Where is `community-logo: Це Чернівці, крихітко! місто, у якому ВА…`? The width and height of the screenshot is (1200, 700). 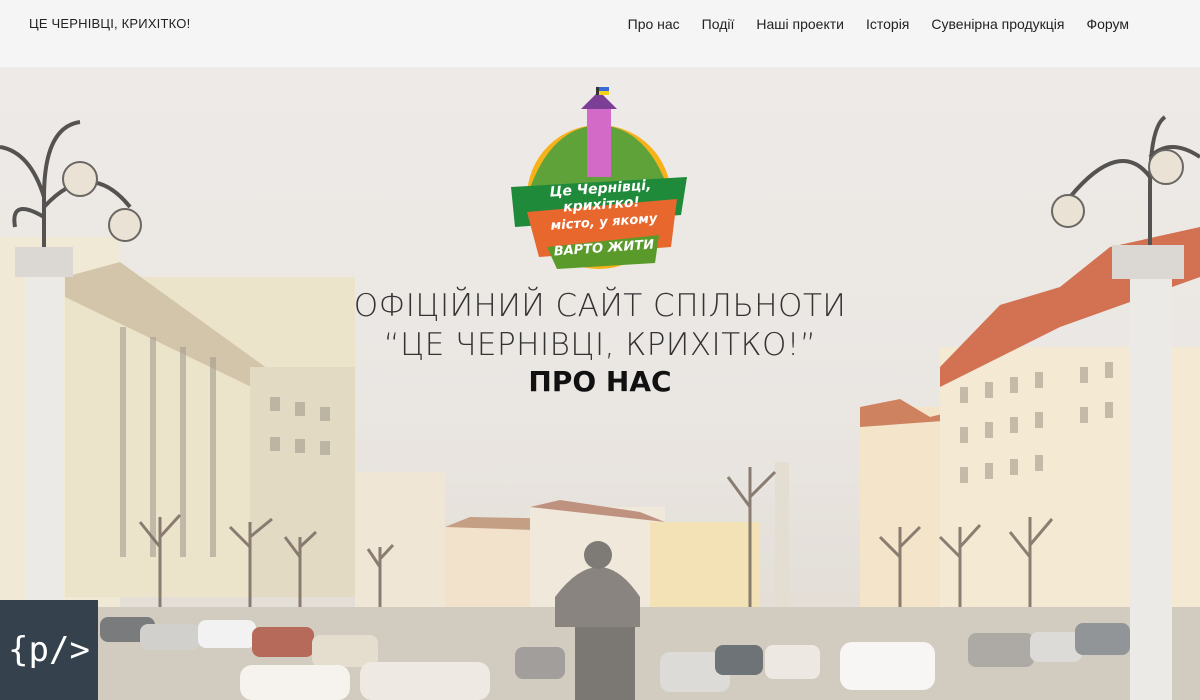 community-logo: Це Чернівці, крихітко! місто, у якому ВА… is located at coordinates (599, 179).